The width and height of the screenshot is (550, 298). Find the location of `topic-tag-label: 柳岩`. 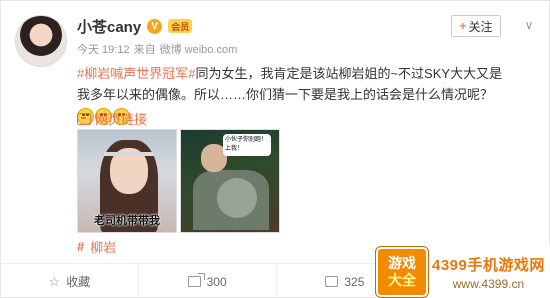

topic-tag-label: 柳岩 is located at coordinates (103, 247).